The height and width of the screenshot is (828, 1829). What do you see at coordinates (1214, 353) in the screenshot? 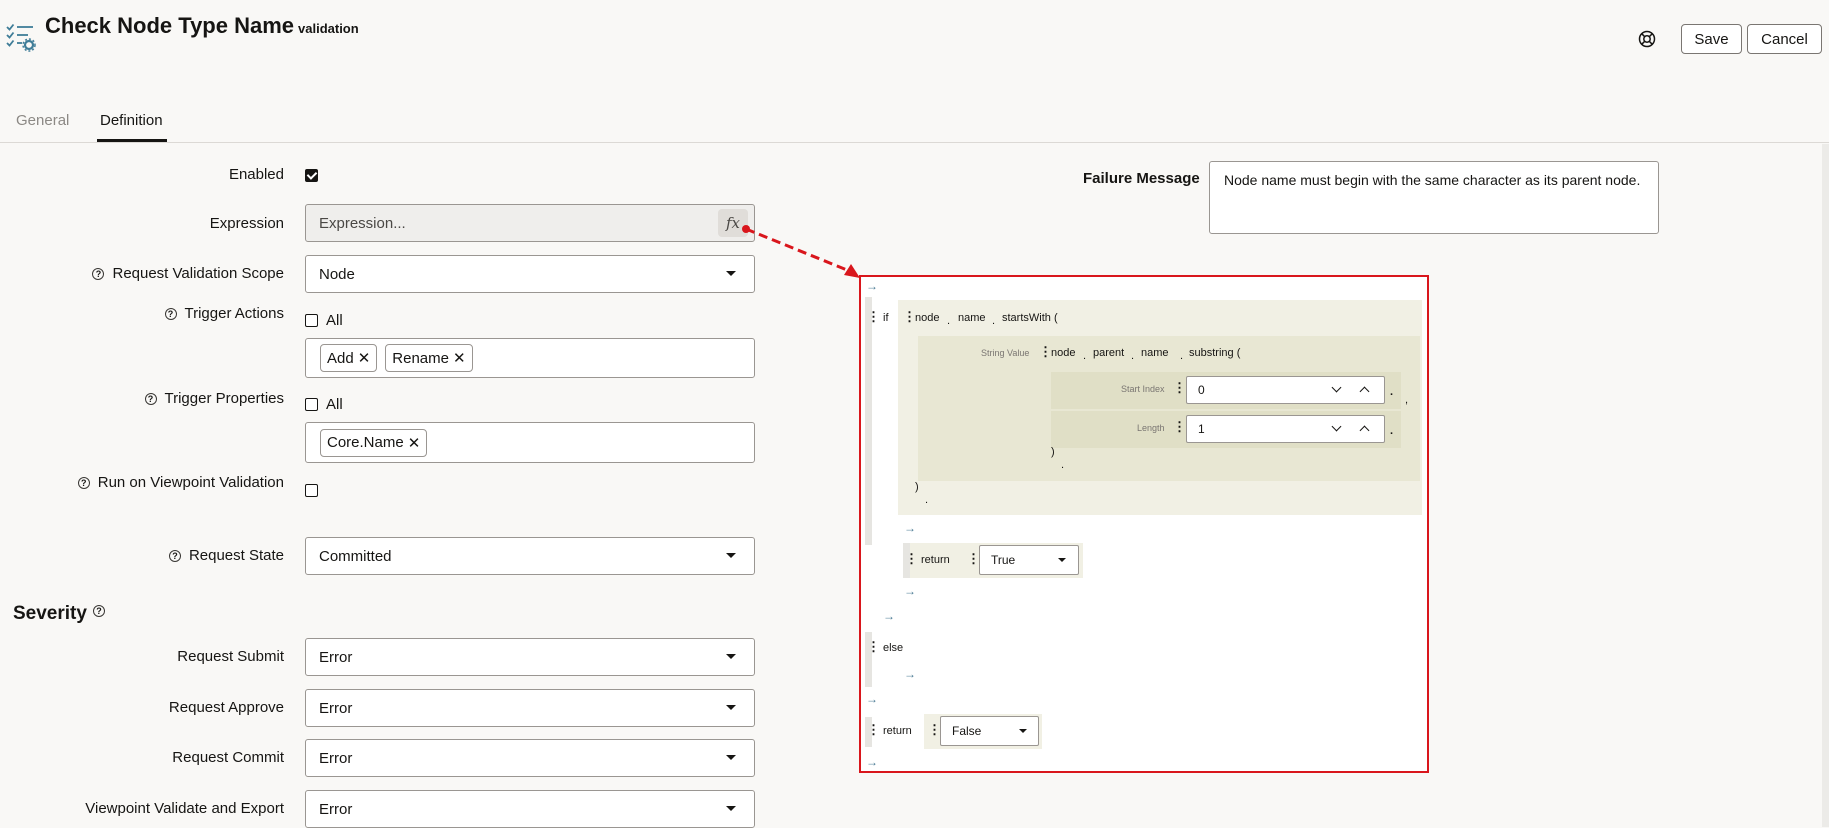
I see `expr-substring: substring (` at bounding box center [1214, 353].